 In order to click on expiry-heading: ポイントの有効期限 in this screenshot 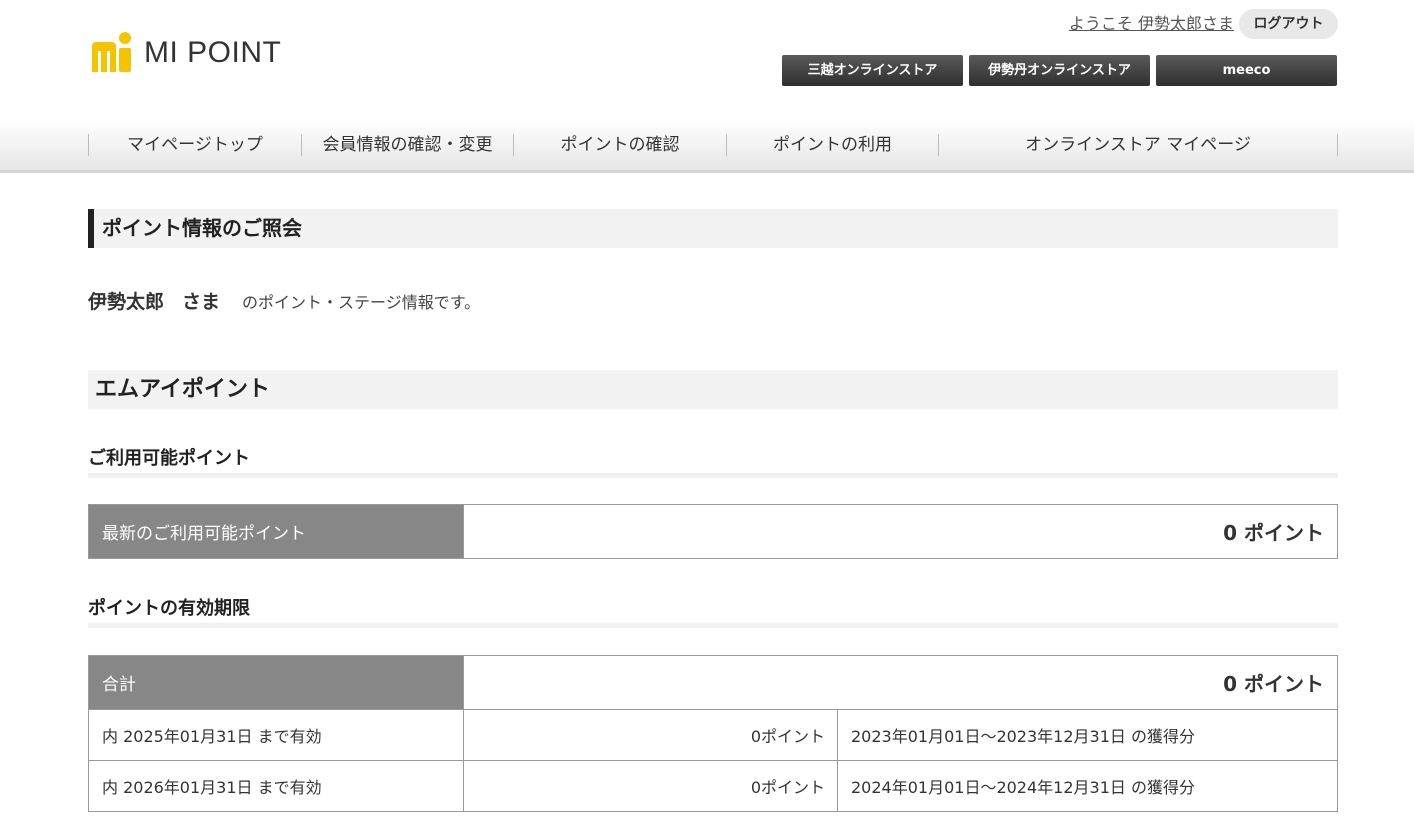, I will do `click(713, 613)`.